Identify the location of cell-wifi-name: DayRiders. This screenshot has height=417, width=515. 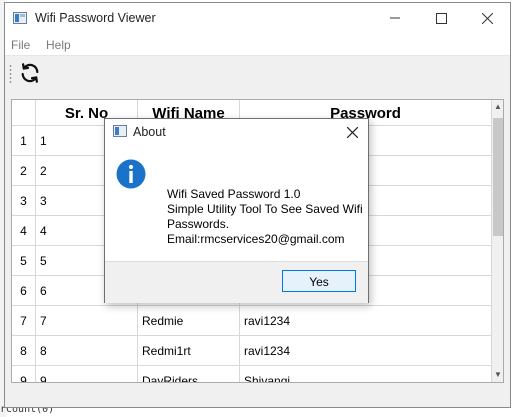
(189, 374).